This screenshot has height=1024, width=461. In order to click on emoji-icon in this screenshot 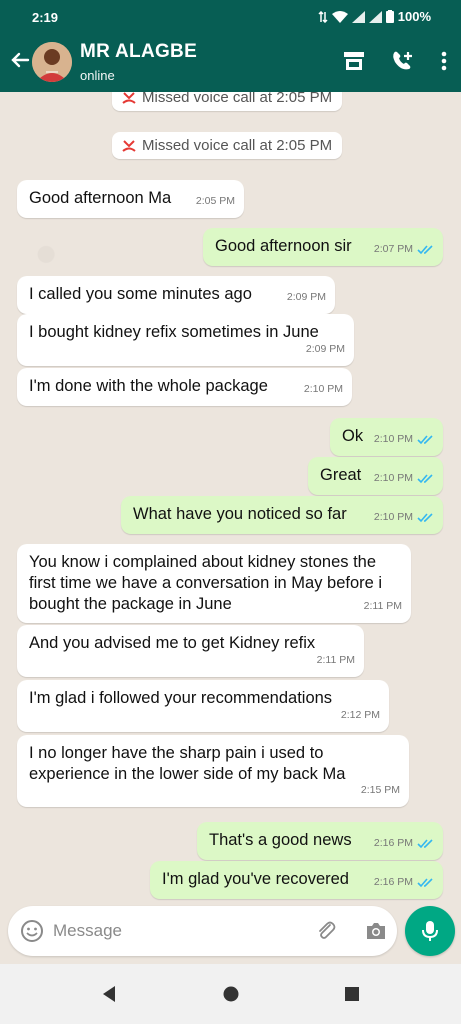, I will do `click(32, 931)`.